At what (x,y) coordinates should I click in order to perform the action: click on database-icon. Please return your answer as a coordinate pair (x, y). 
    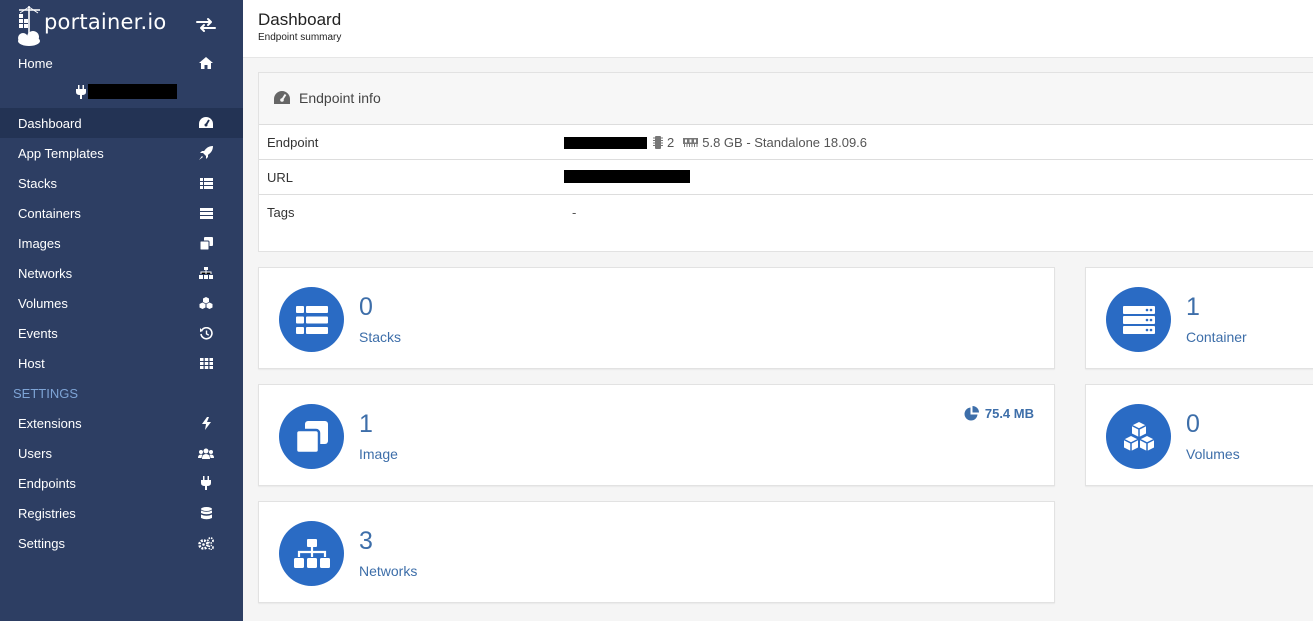
    Looking at the image, I should click on (206, 513).